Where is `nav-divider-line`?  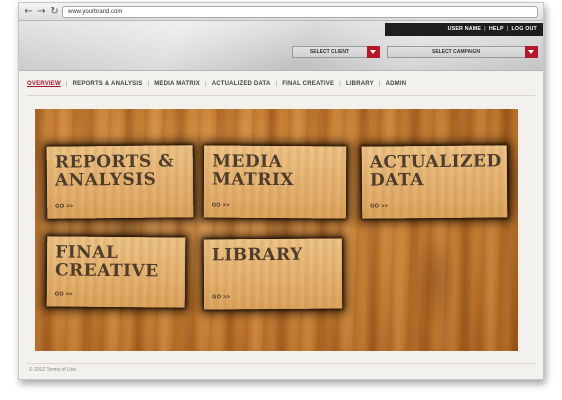 nav-divider-line is located at coordinates (281, 95).